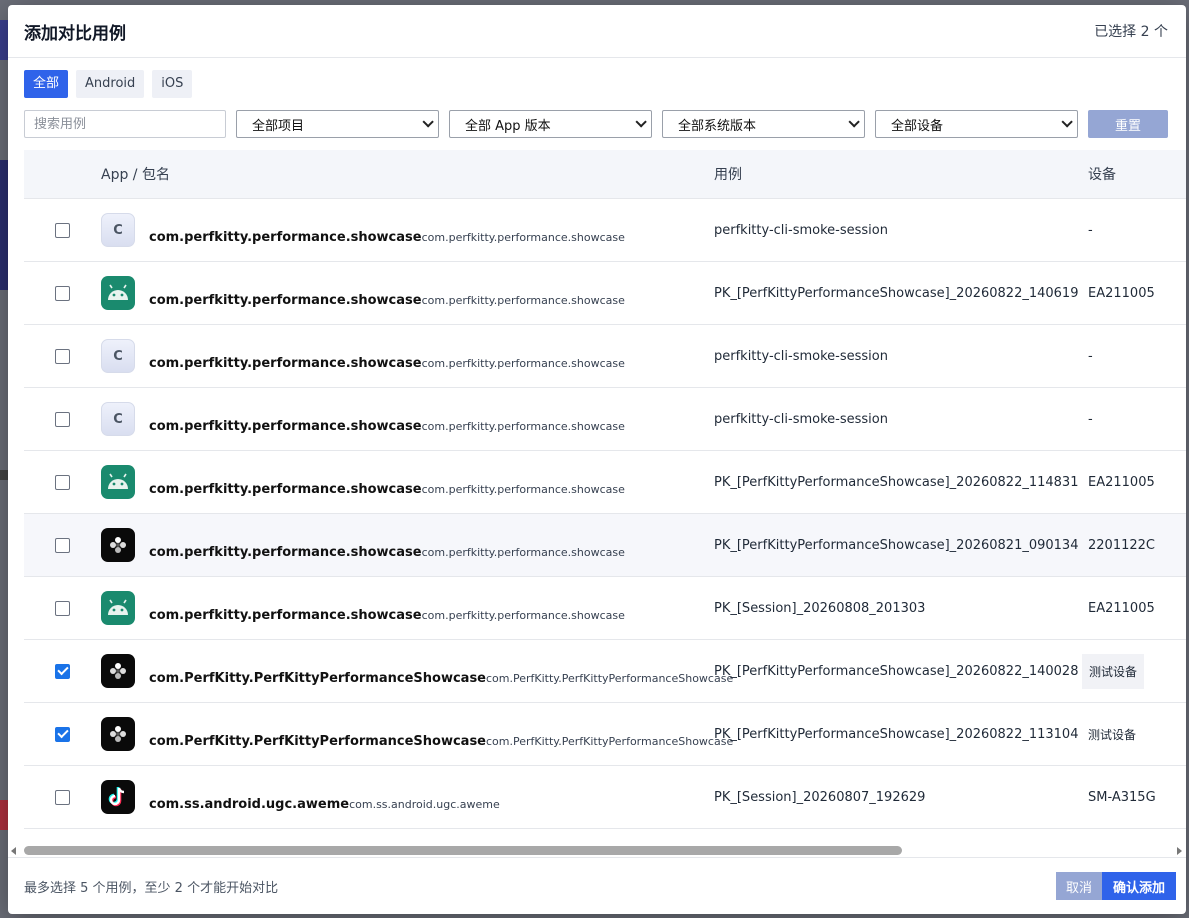 This screenshot has width=1189, height=918. What do you see at coordinates (249, 804) in the screenshot?
I see `app-name: com.ss.android.ugc.aweme` at bounding box center [249, 804].